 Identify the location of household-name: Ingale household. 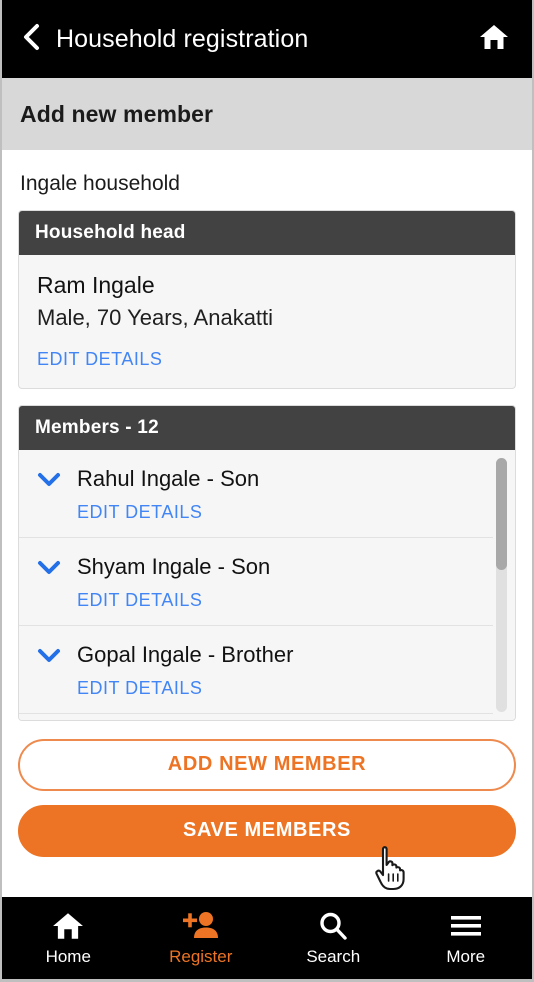
(100, 183).